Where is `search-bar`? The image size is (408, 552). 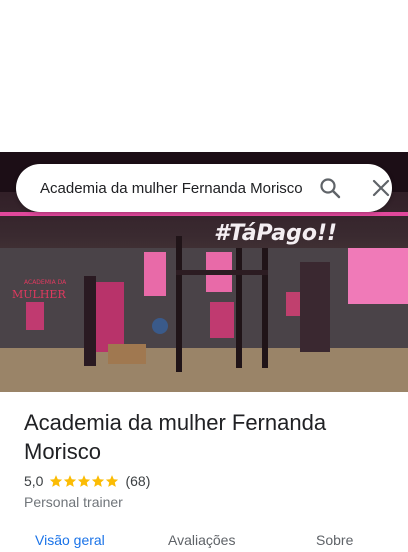 search-bar is located at coordinates (204, 188).